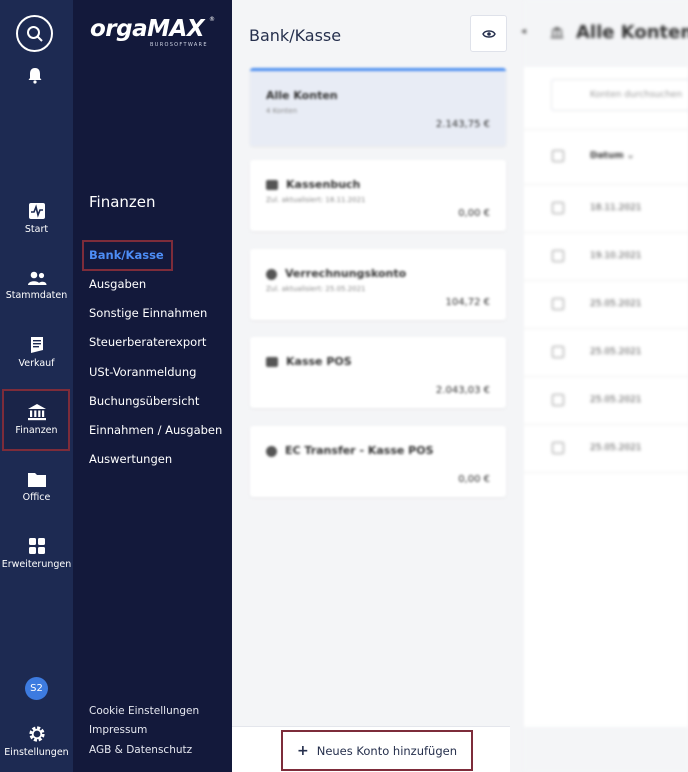 The image size is (688, 772). What do you see at coordinates (179, 45) in the screenshot?
I see `brand-tagline: BUROSOFTWARE` at bounding box center [179, 45].